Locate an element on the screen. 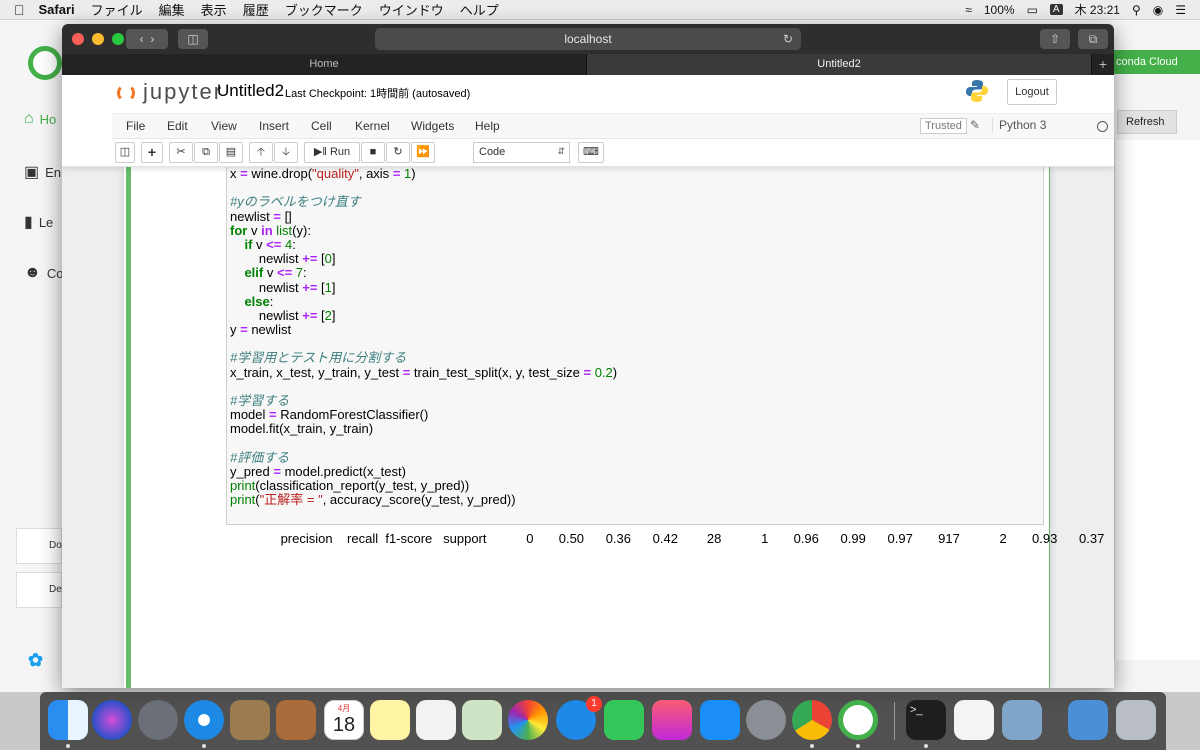 The width and height of the screenshot is (1200, 750). itunes-music-icon is located at coordinates (672, 720).